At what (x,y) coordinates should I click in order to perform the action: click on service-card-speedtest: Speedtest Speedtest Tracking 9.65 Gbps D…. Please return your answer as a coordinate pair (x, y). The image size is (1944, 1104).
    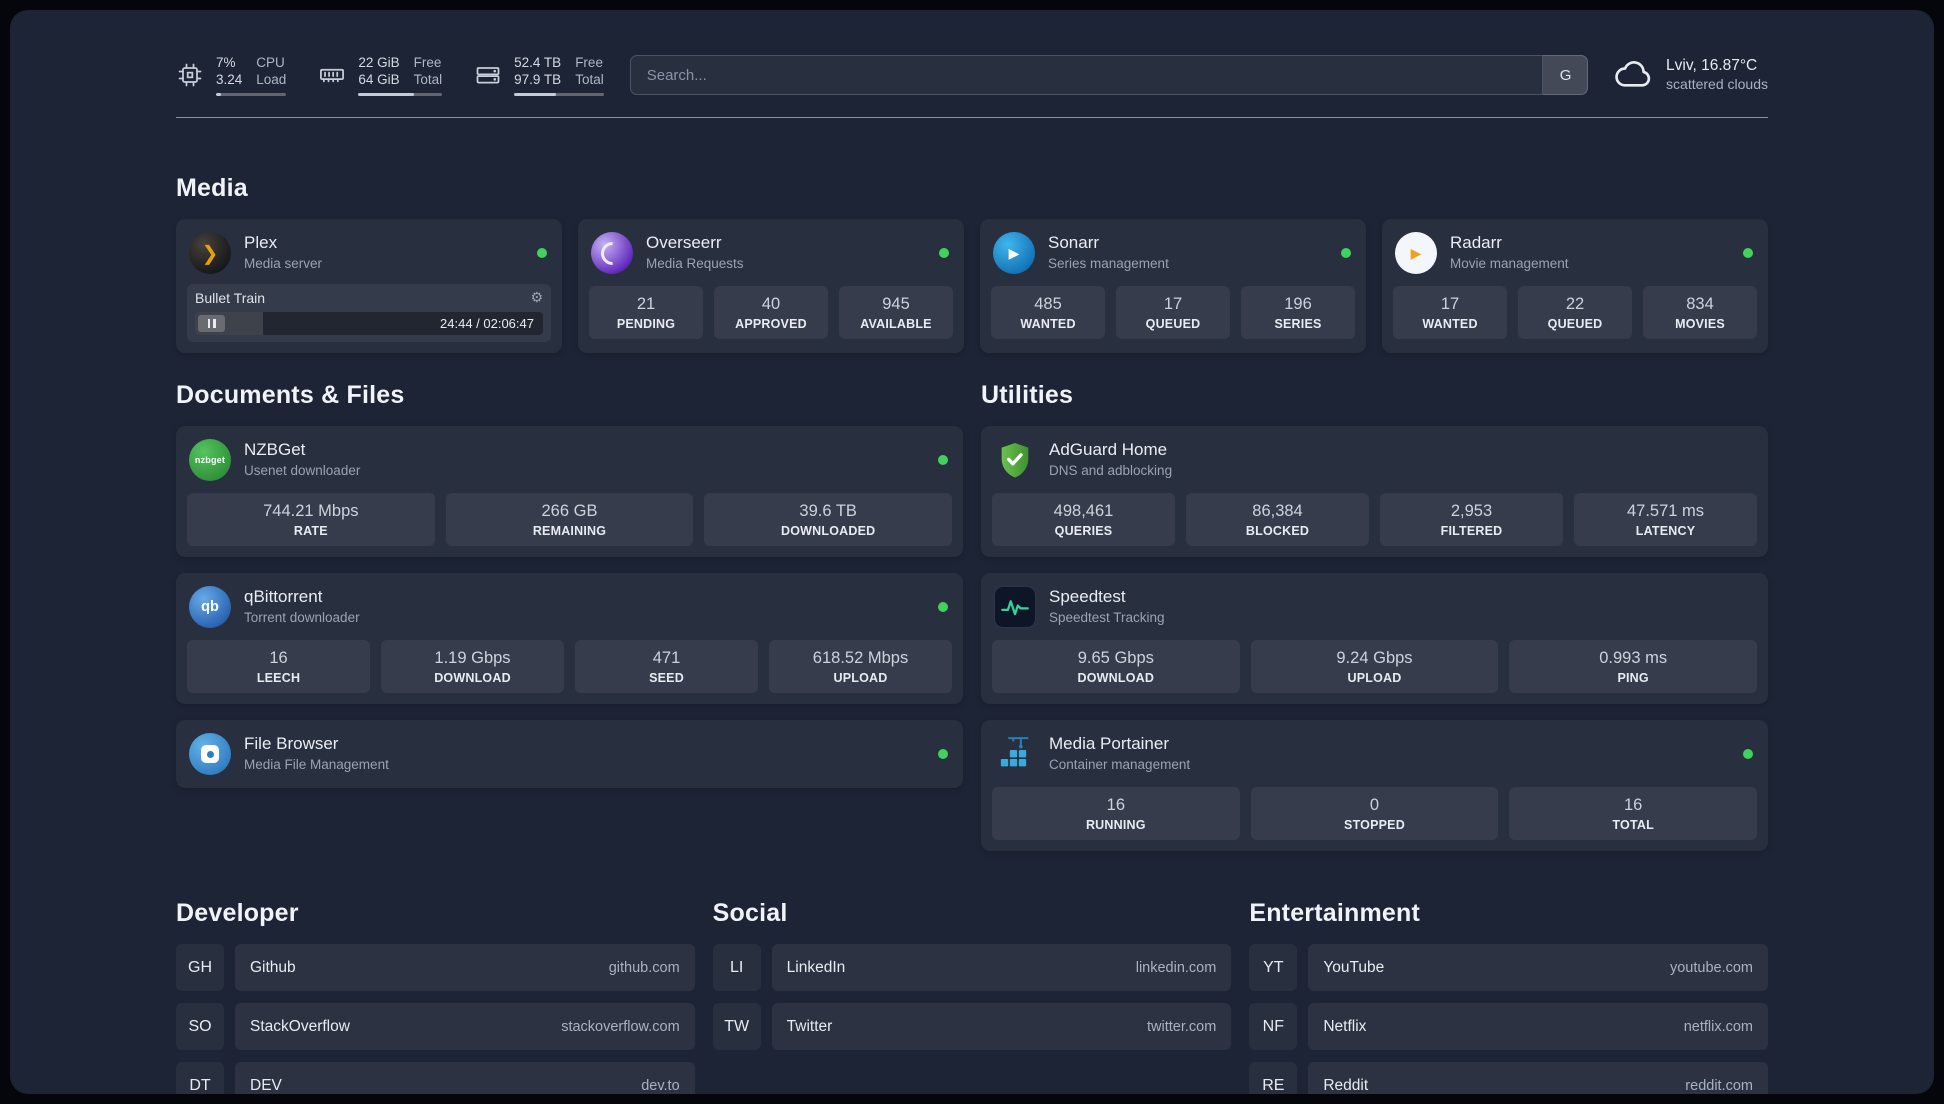
    Looking at the image, I should click on (1374, 638).